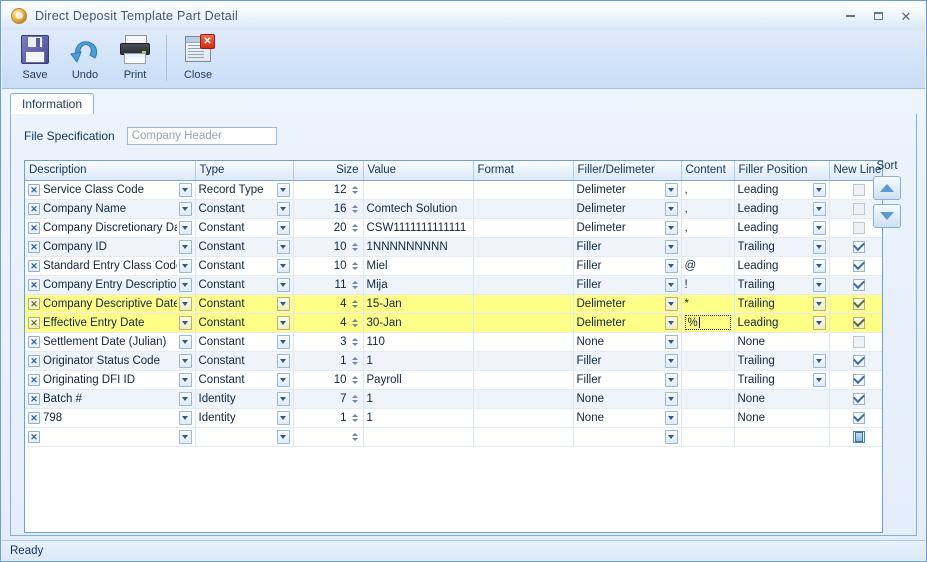 This screenshot has height=562, width=927. Describe the element at coordinates (627, 247) in the screenshot. I see `cell-filler-delimeter: Filler` at that location.